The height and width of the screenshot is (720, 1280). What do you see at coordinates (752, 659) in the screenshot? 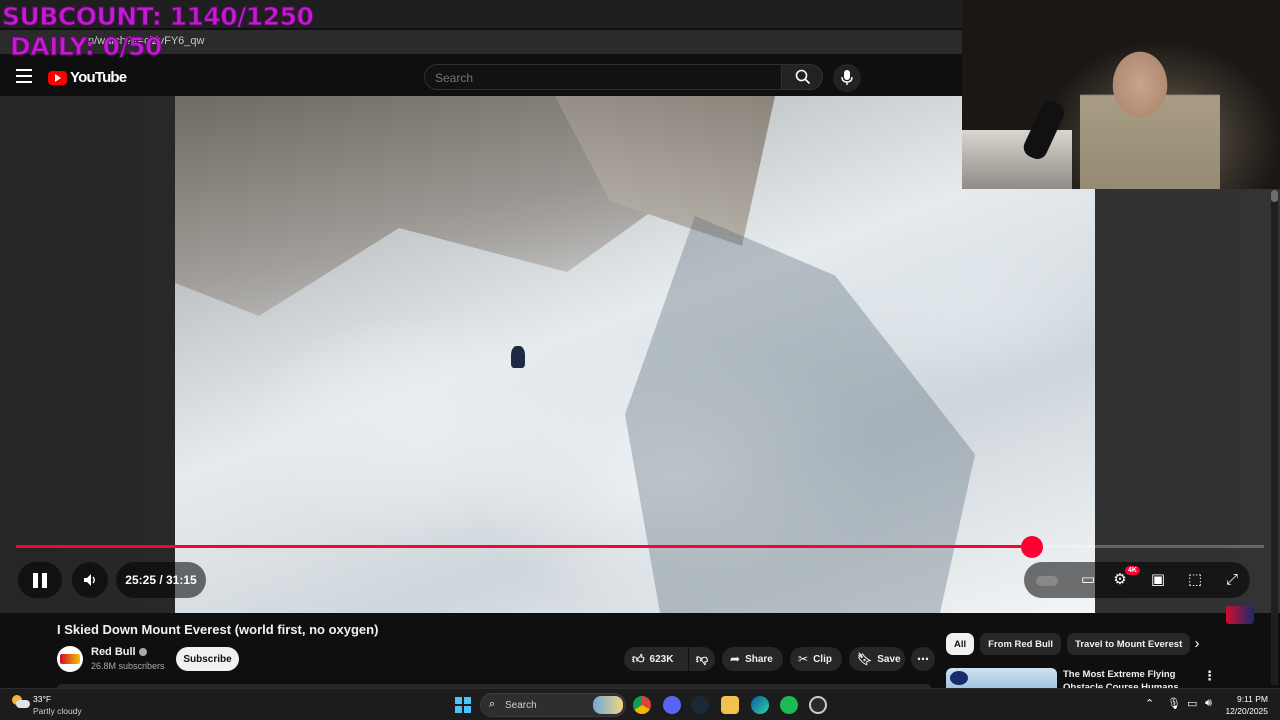
I see `share-button: ➦ Share` at bounding box center [752, 659].